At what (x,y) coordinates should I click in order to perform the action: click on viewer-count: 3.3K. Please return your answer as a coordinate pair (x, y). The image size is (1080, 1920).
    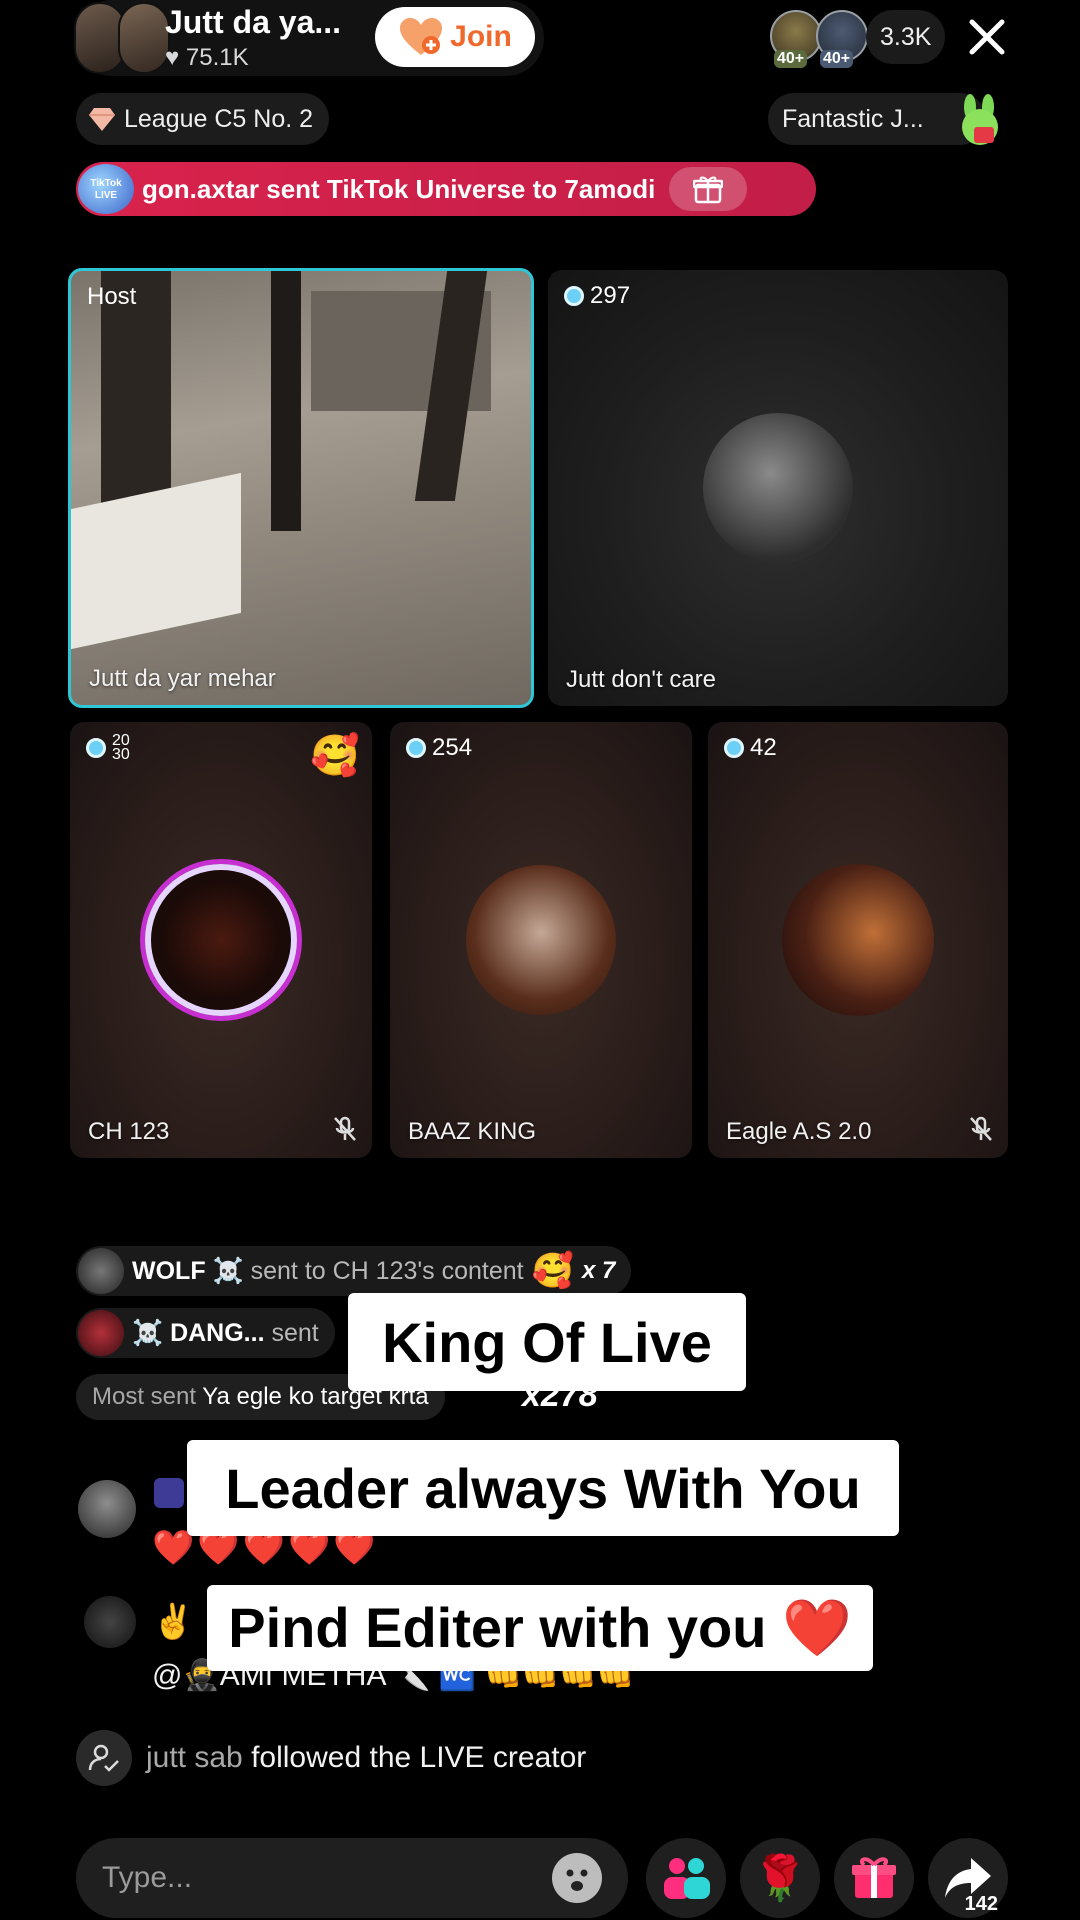
    Looking at the image, I should click on (906, 37).